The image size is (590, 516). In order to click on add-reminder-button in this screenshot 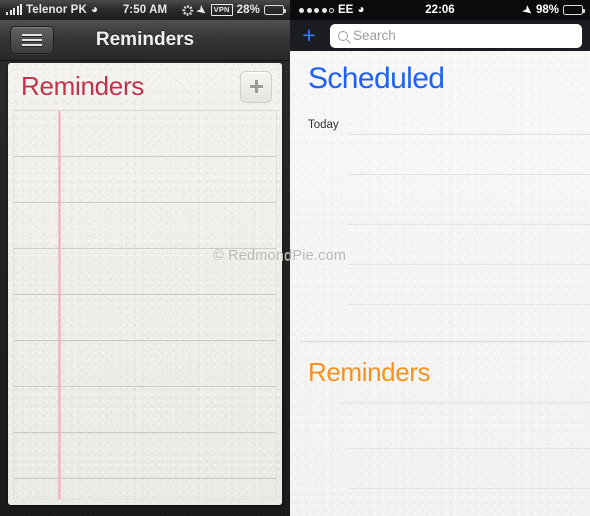, I will do `click(256, 86)`.